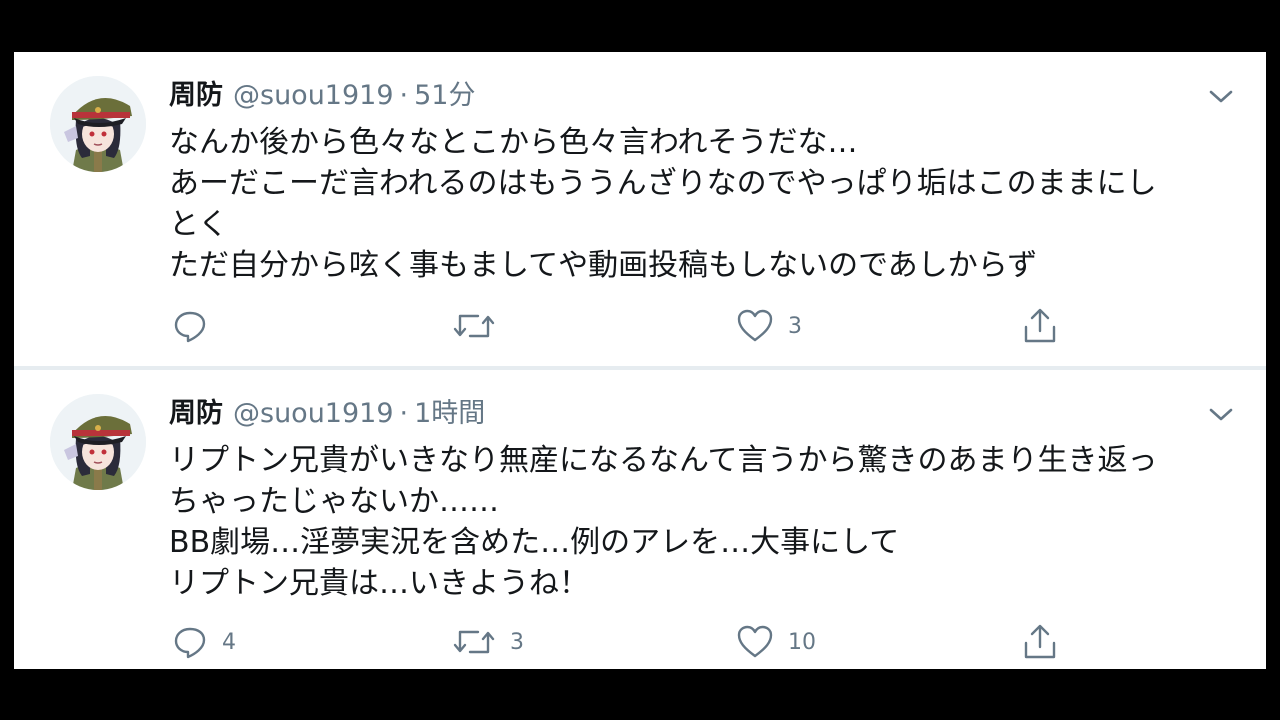  Describe the element at coordinates (449, 413) in the screenshot. I see `tweet-timestamp: 1時間` at that location.